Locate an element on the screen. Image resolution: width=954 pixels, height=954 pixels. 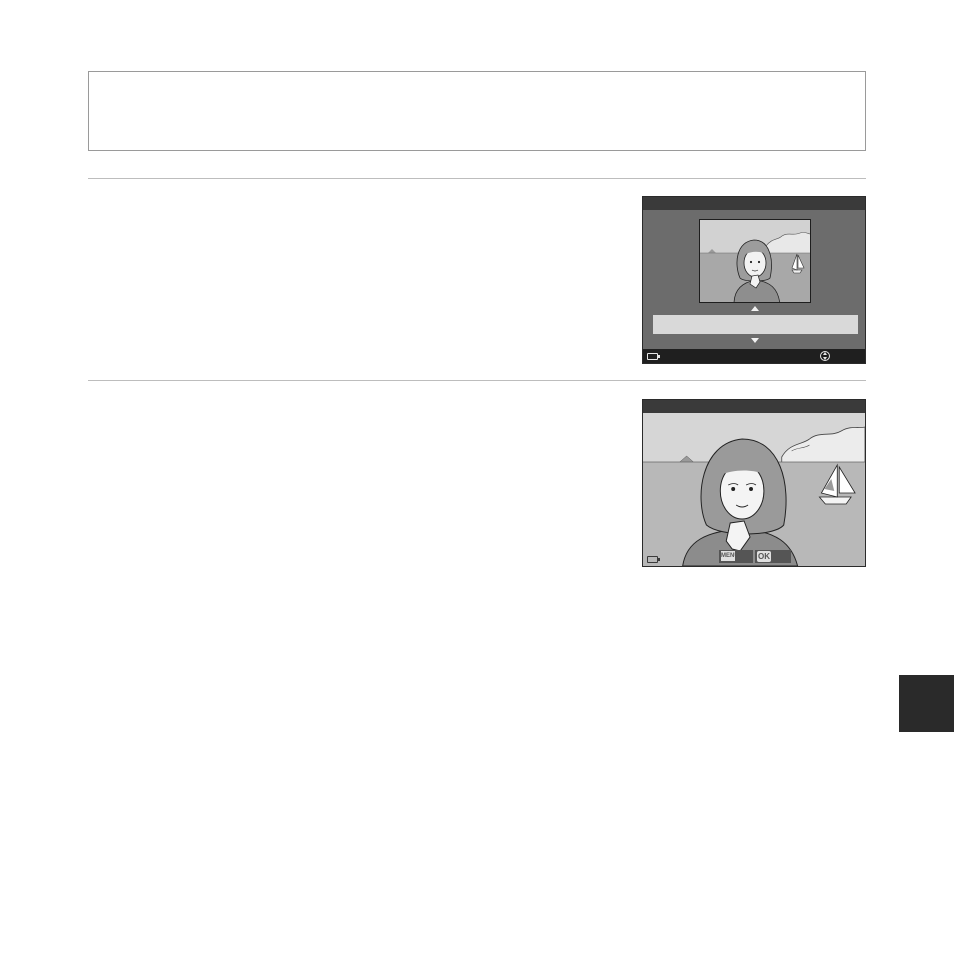
portrait-photo-thumbnail is located at coordinates (755, 261).